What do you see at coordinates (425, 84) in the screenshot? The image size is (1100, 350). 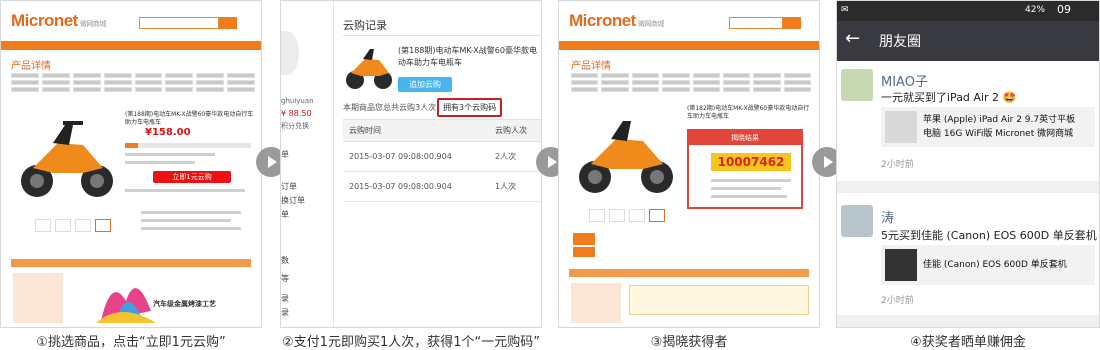 I see `add-purchase-button: 追加云购` at bounding box center [425, 84].